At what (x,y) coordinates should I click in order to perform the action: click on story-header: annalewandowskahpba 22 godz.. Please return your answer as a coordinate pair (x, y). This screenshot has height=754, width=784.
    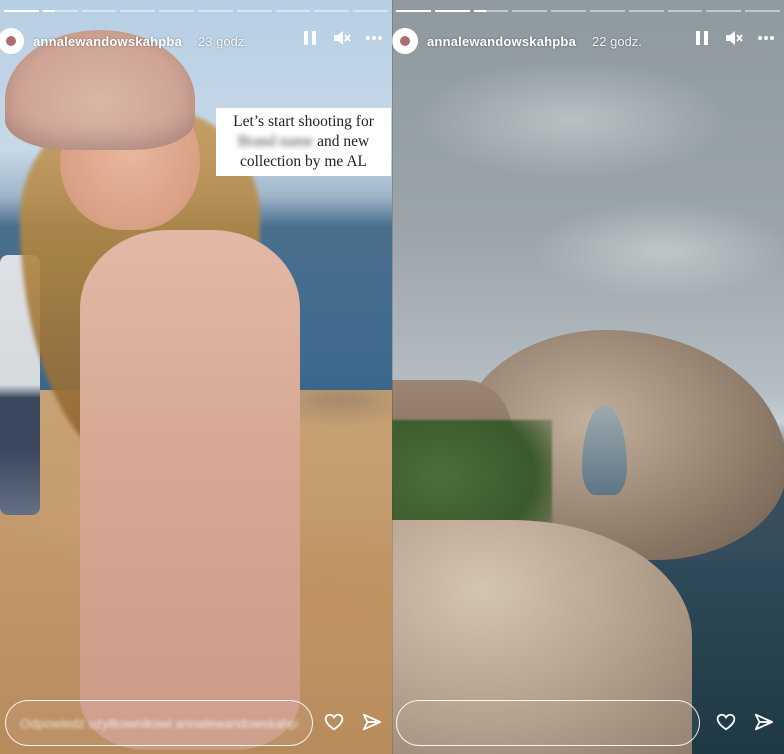
    Looking at the image, I should click on (588, 41).